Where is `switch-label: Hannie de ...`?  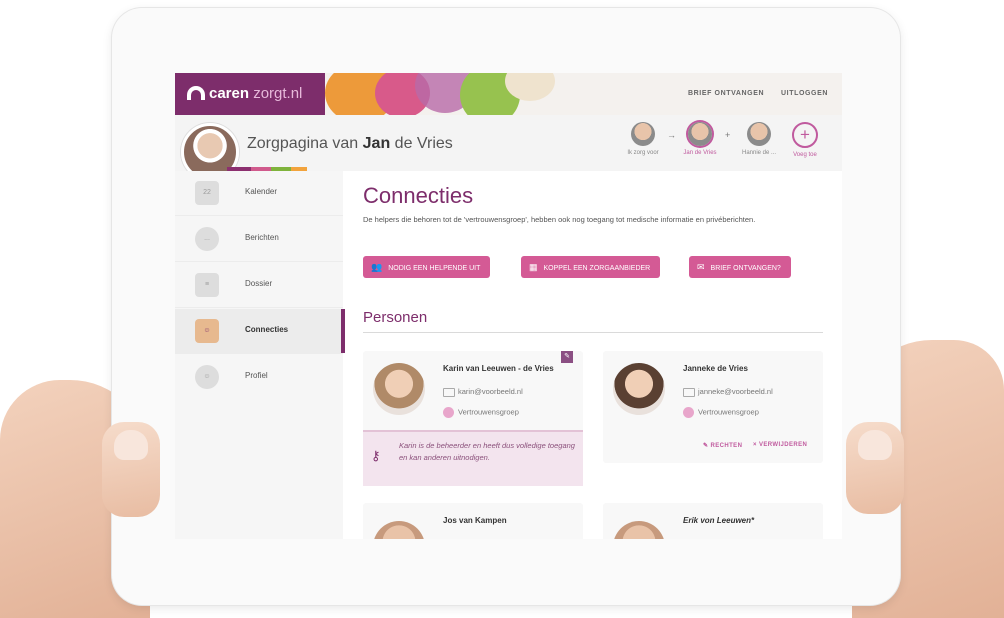
switch-label: Hannie de ... is located at coordinates (759, 153).